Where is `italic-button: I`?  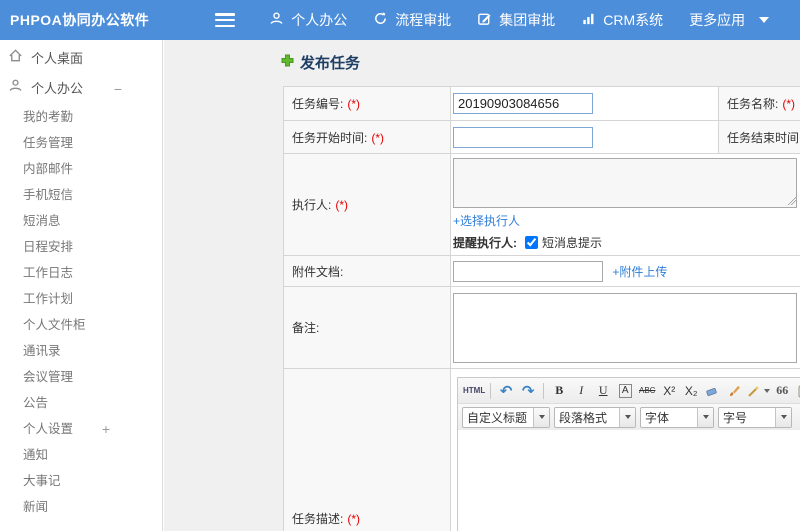
italic-button: I is located at coordinates (581, 391).